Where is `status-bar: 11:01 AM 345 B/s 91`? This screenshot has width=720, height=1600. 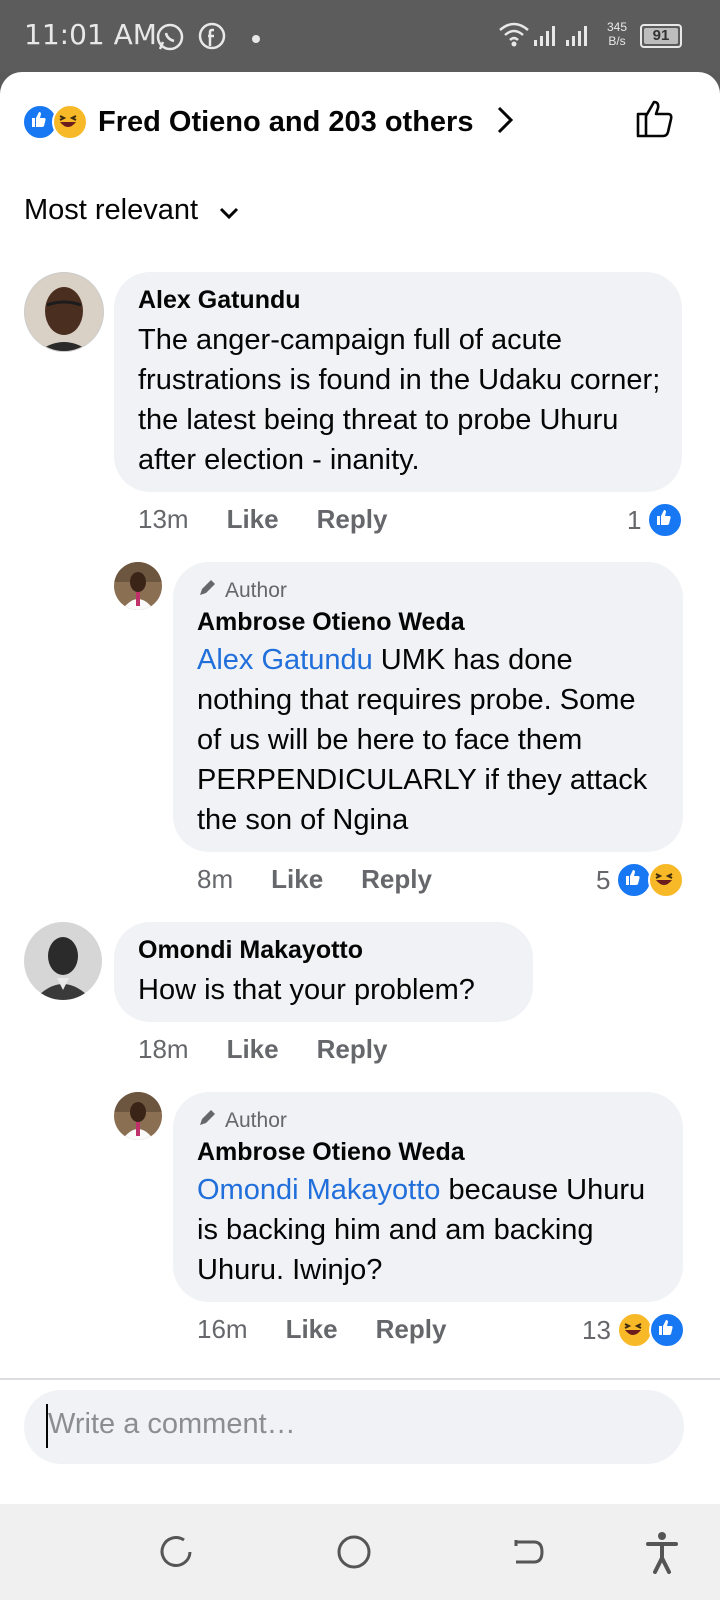
status-bar: 11:01 AM 345 B/s 91 is located at coordinates (360, 36).